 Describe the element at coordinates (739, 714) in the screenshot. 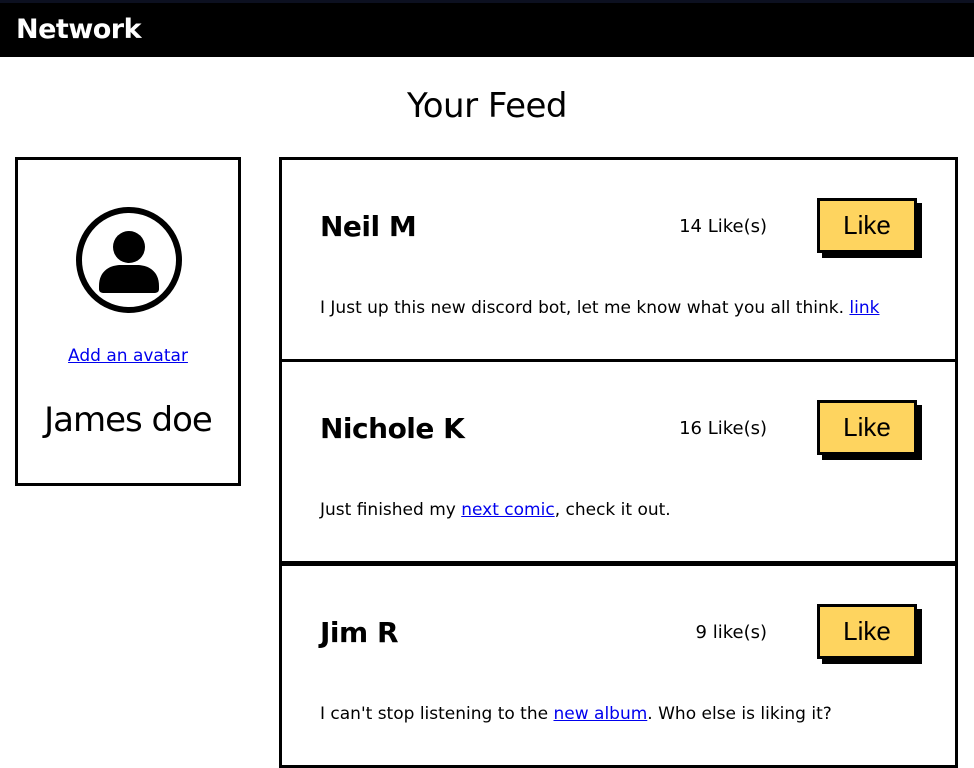

I see `post-text-after: . Who else is liking it?` at that location.